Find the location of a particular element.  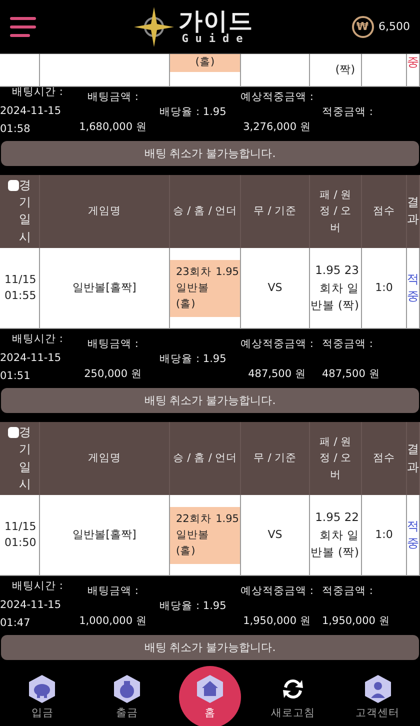

bet-time: 2024-11-15 01:47 is located at coordinates (31, 615).